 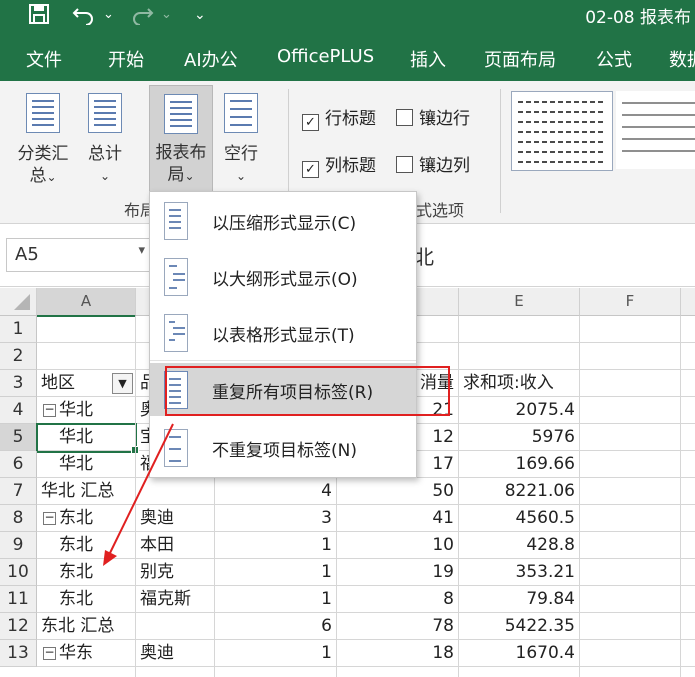 What do you see at coordinates (189, 176) in the screenshot?
I see `chevron-down-icon: ⌄` at bounding box center [189, 176].